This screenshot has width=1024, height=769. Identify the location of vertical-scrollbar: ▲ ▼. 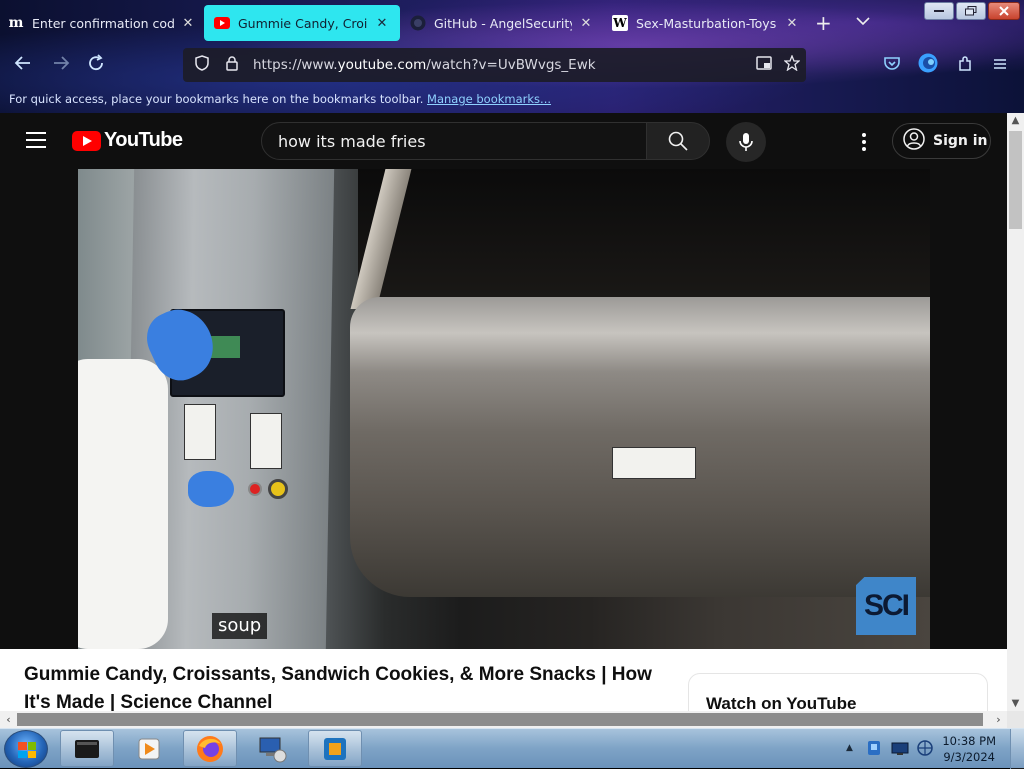
(1015, 412).